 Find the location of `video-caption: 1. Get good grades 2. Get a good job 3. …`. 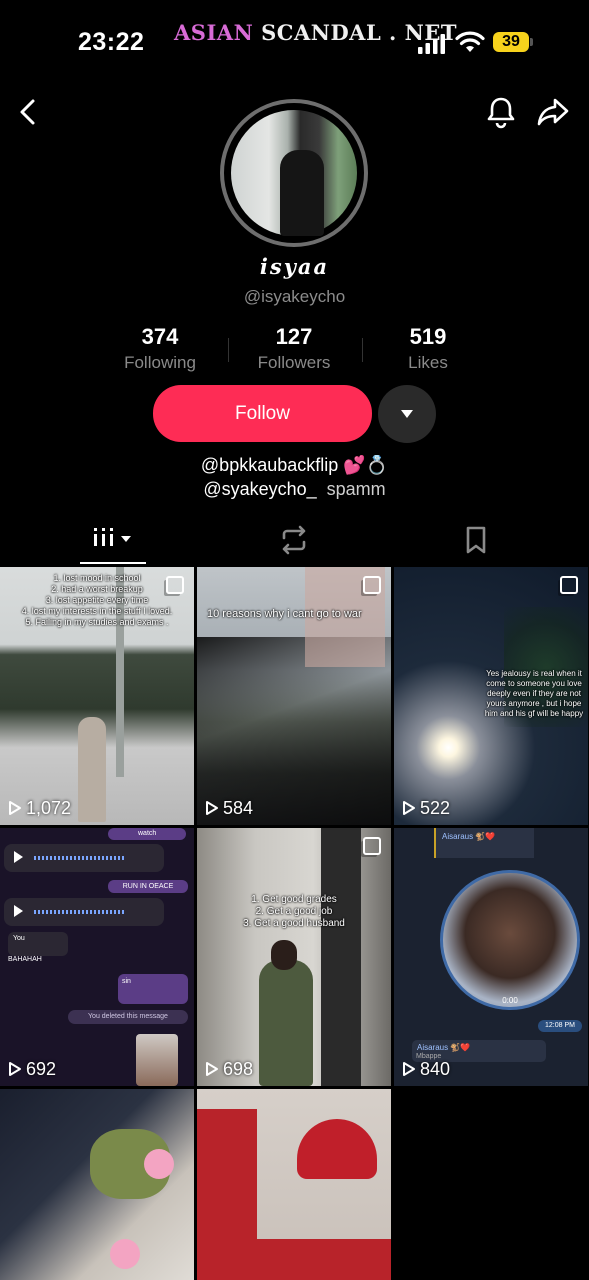

video-caption: 1. Get good grades 2. Get a good job 3. … is located at coordinates (294, 911).